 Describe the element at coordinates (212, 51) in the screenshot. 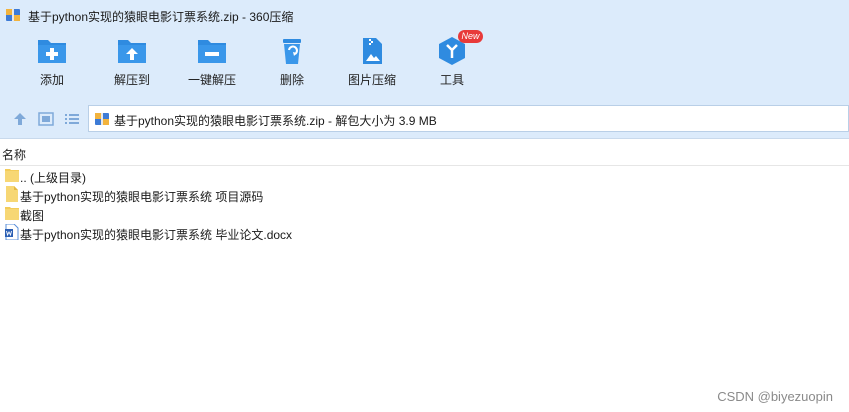

I see `one-click-extract-icon` at that location.